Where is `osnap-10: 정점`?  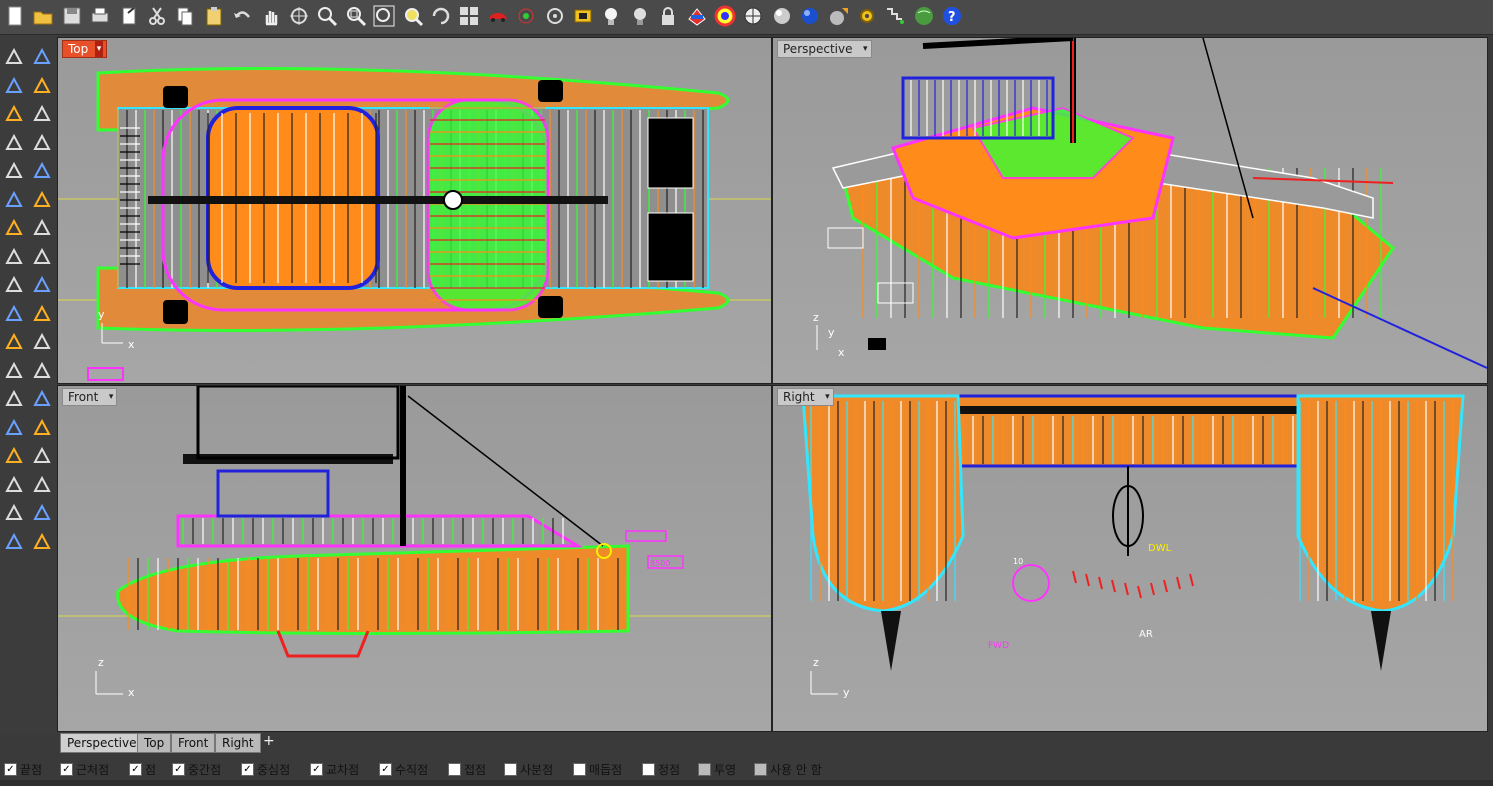 osnap-10: 정점 is located at coordinates (661, 769).